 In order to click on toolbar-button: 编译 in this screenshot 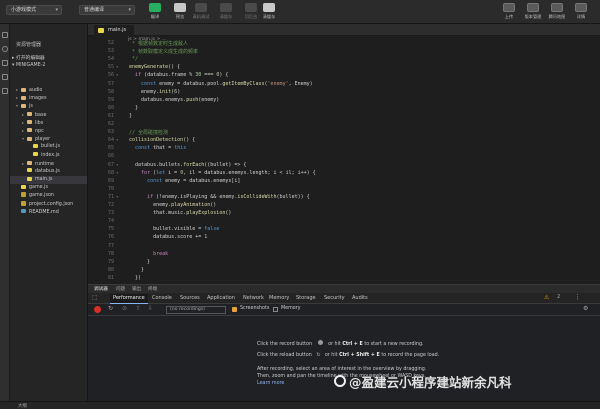, I will do `click(155, 12)`.